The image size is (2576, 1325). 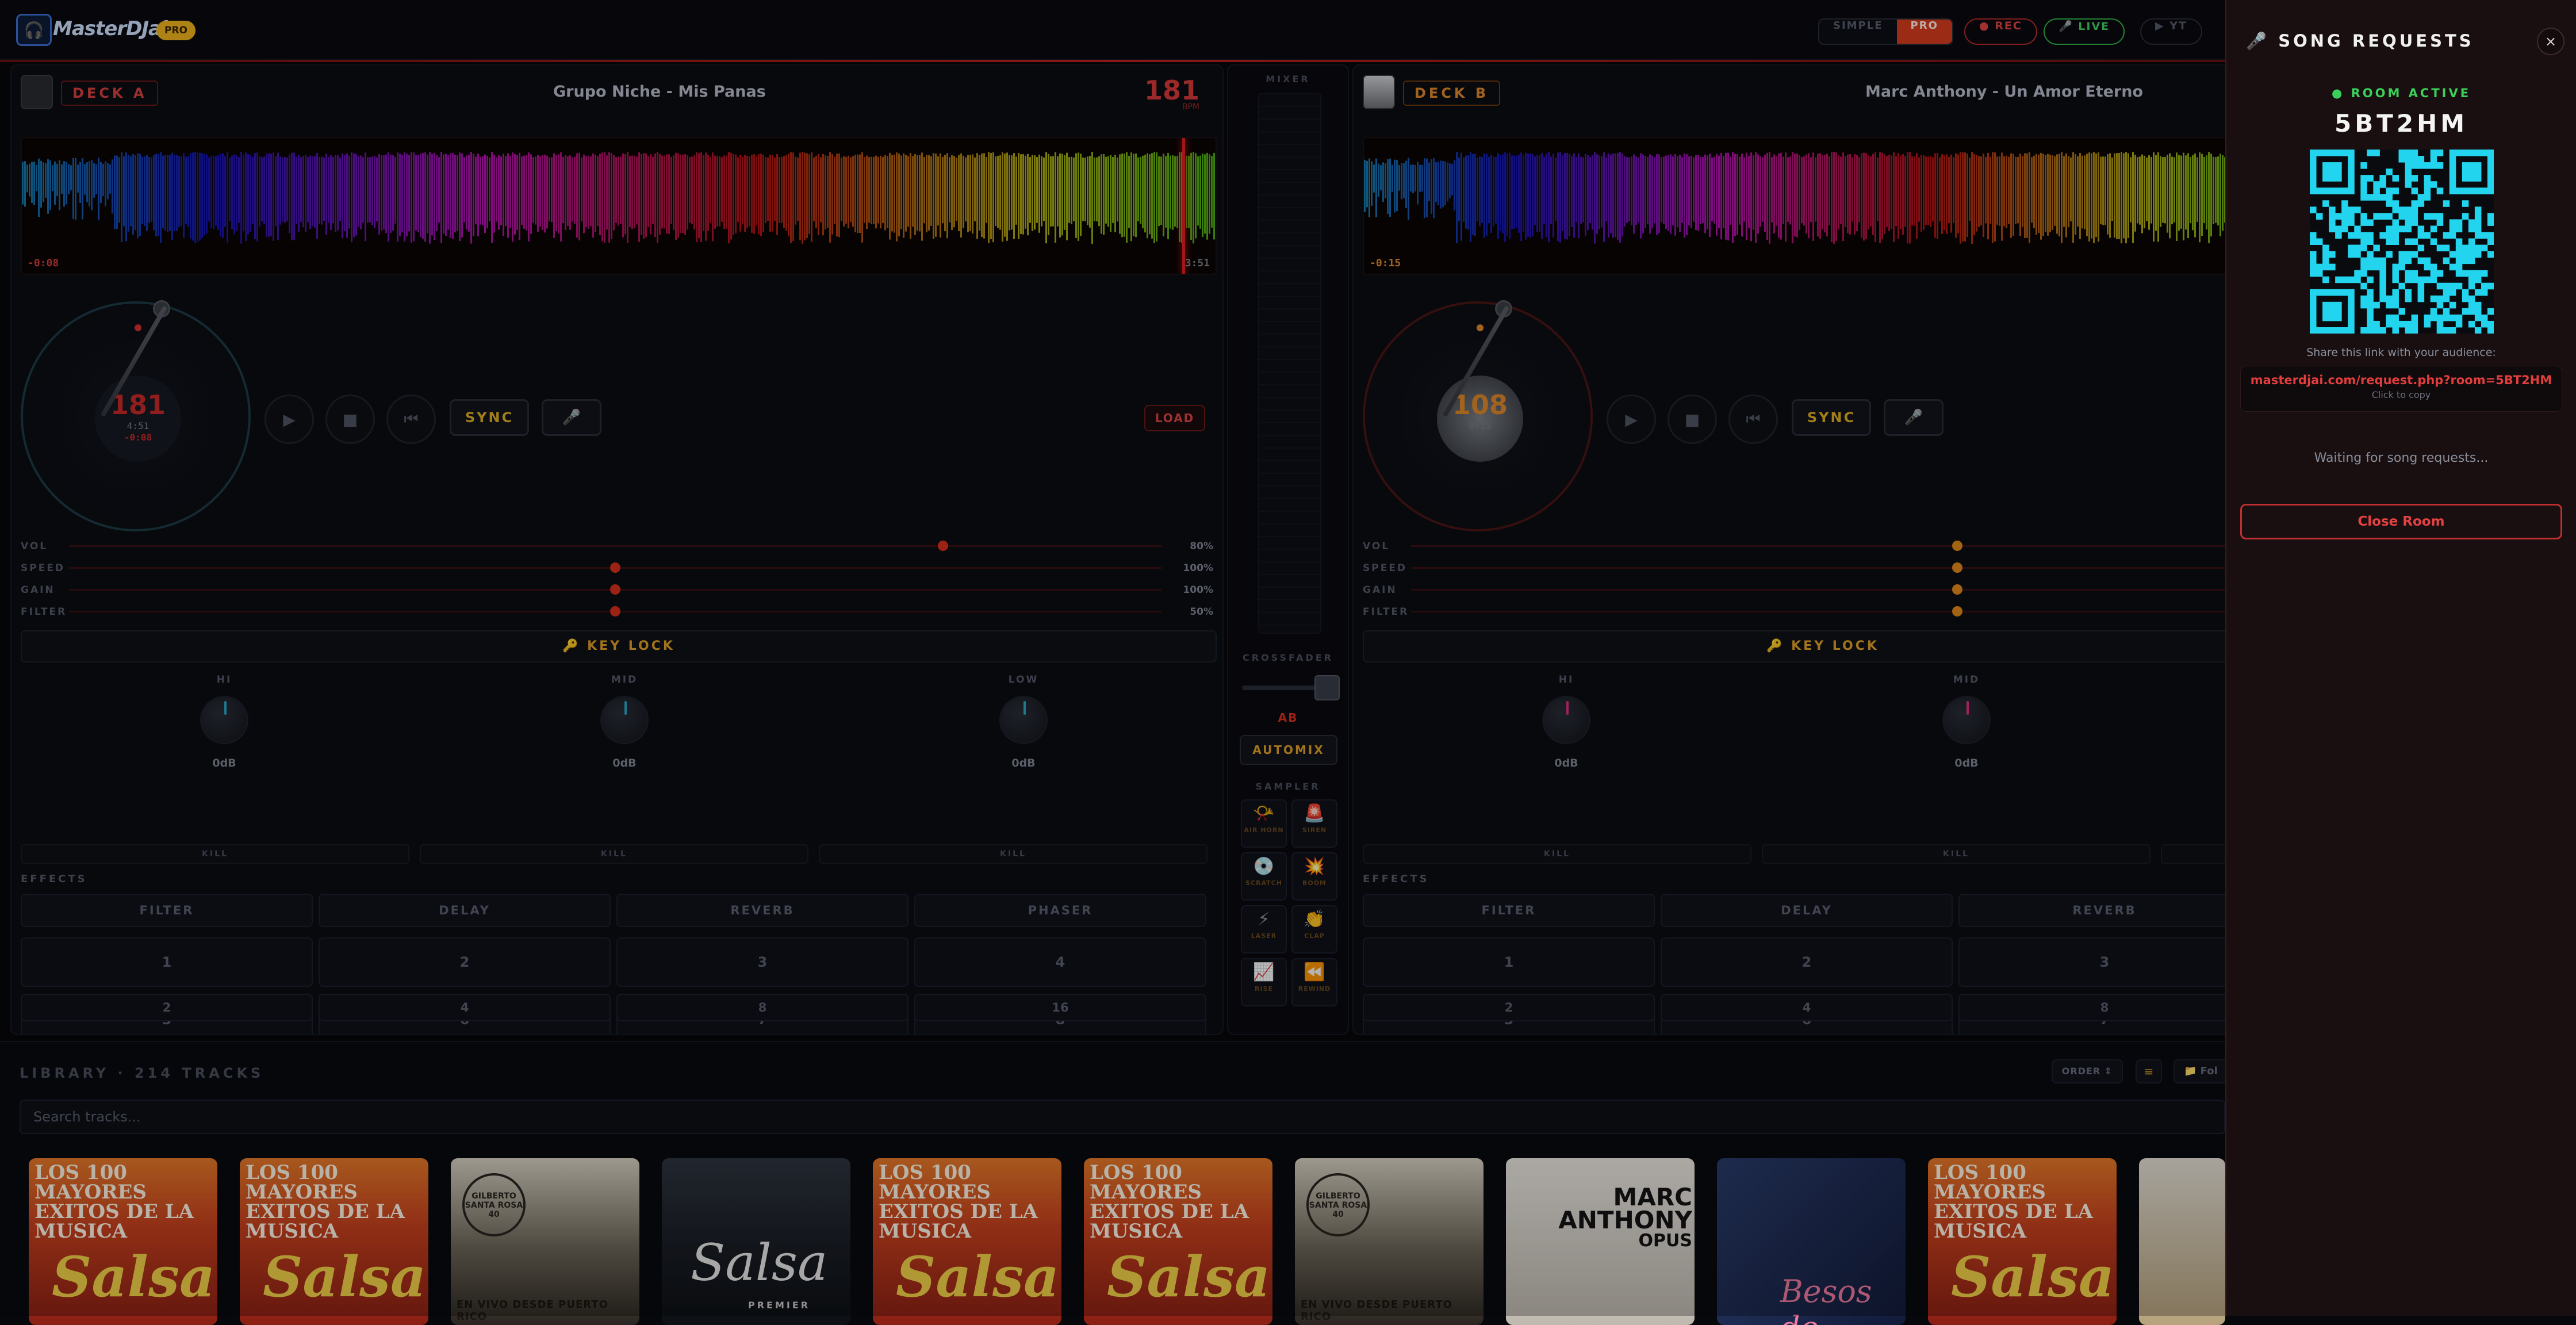 I want to click on deck-a-load-button: LOAD, so click(x=1174, y=418).